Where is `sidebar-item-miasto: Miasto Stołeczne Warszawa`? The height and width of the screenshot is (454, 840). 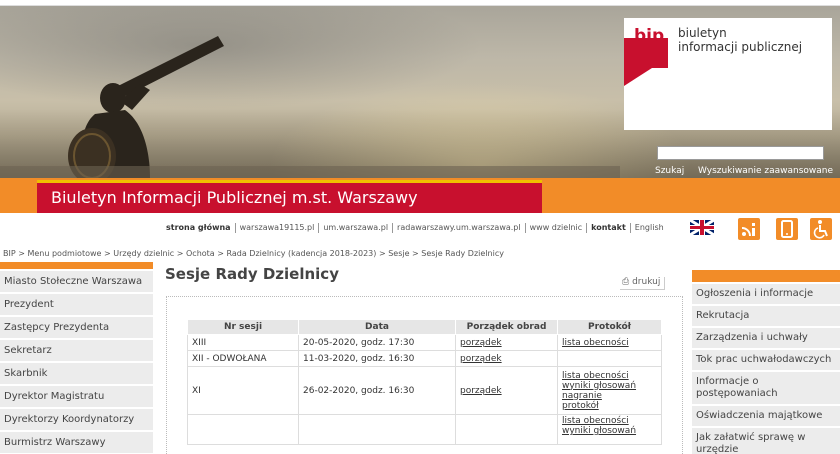
sidebar-item-miasto: Miasto Stołeczne Warszawa is located at coordinates (76, 281).